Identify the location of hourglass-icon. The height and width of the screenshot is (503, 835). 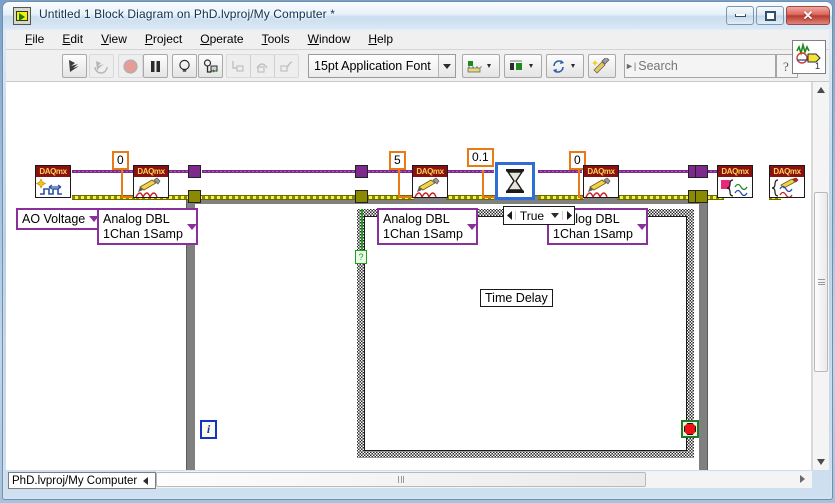
(515, 181).